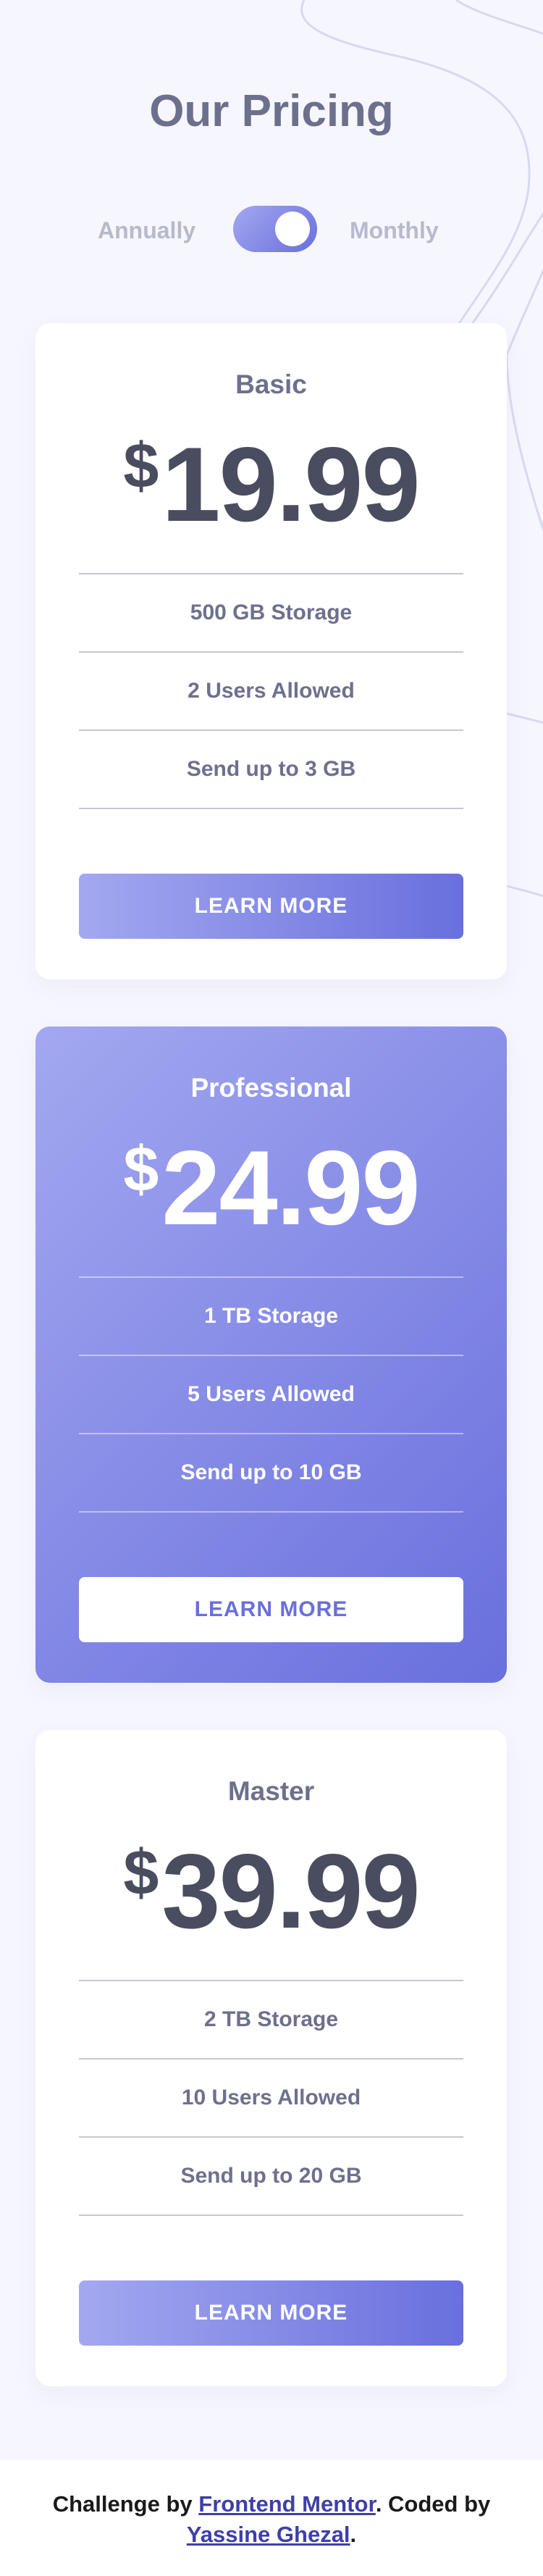 The width and height of the screenshot is (543, 2576). Describe the element at coordinates (271, 770) in the screenshot. I see `feature-item: Send up to 3 GB` at that location.